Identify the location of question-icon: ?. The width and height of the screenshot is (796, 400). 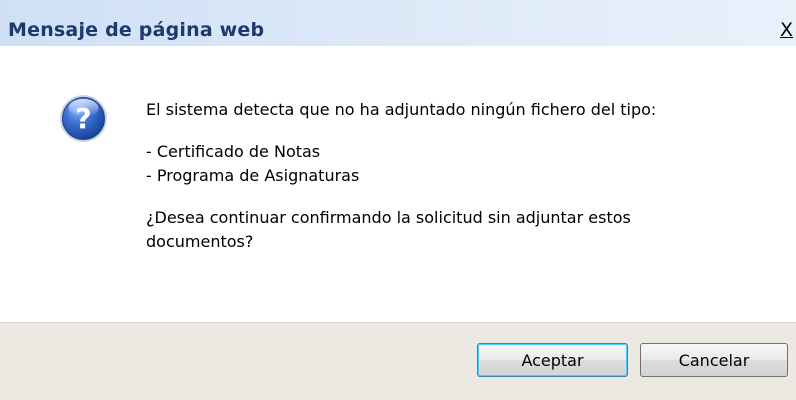
(83, 118).